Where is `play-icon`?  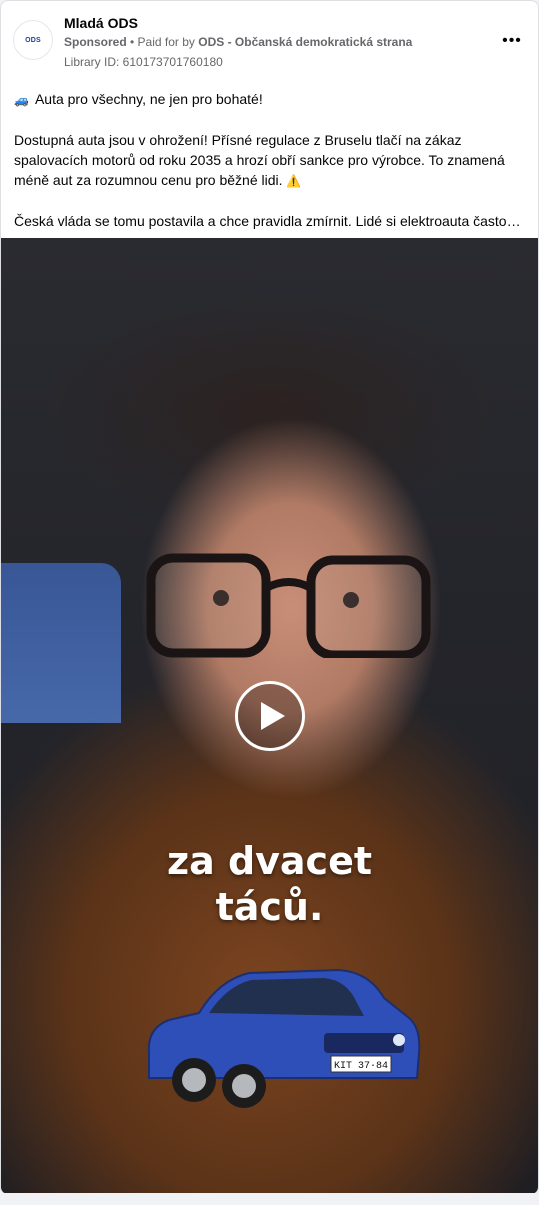
play-icon is located at coordinates (273, 716).